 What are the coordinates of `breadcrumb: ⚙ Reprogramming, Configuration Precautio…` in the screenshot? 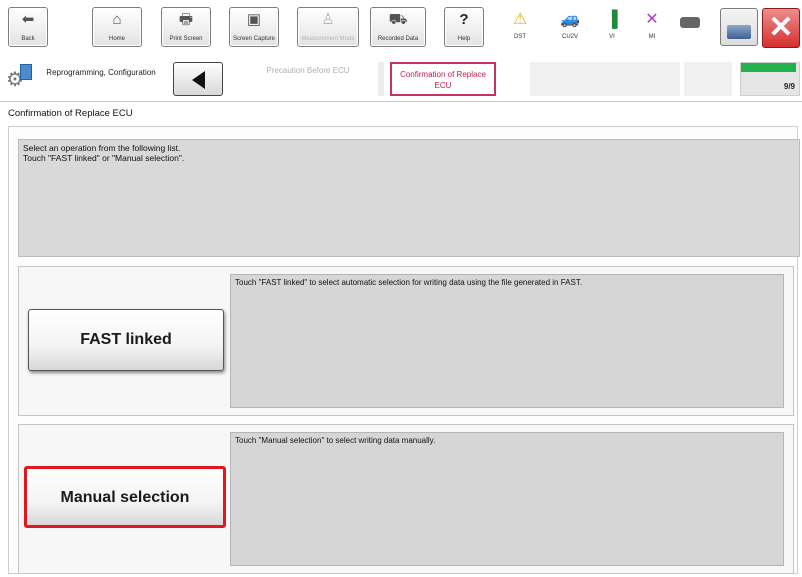 It's located at (401, 79).